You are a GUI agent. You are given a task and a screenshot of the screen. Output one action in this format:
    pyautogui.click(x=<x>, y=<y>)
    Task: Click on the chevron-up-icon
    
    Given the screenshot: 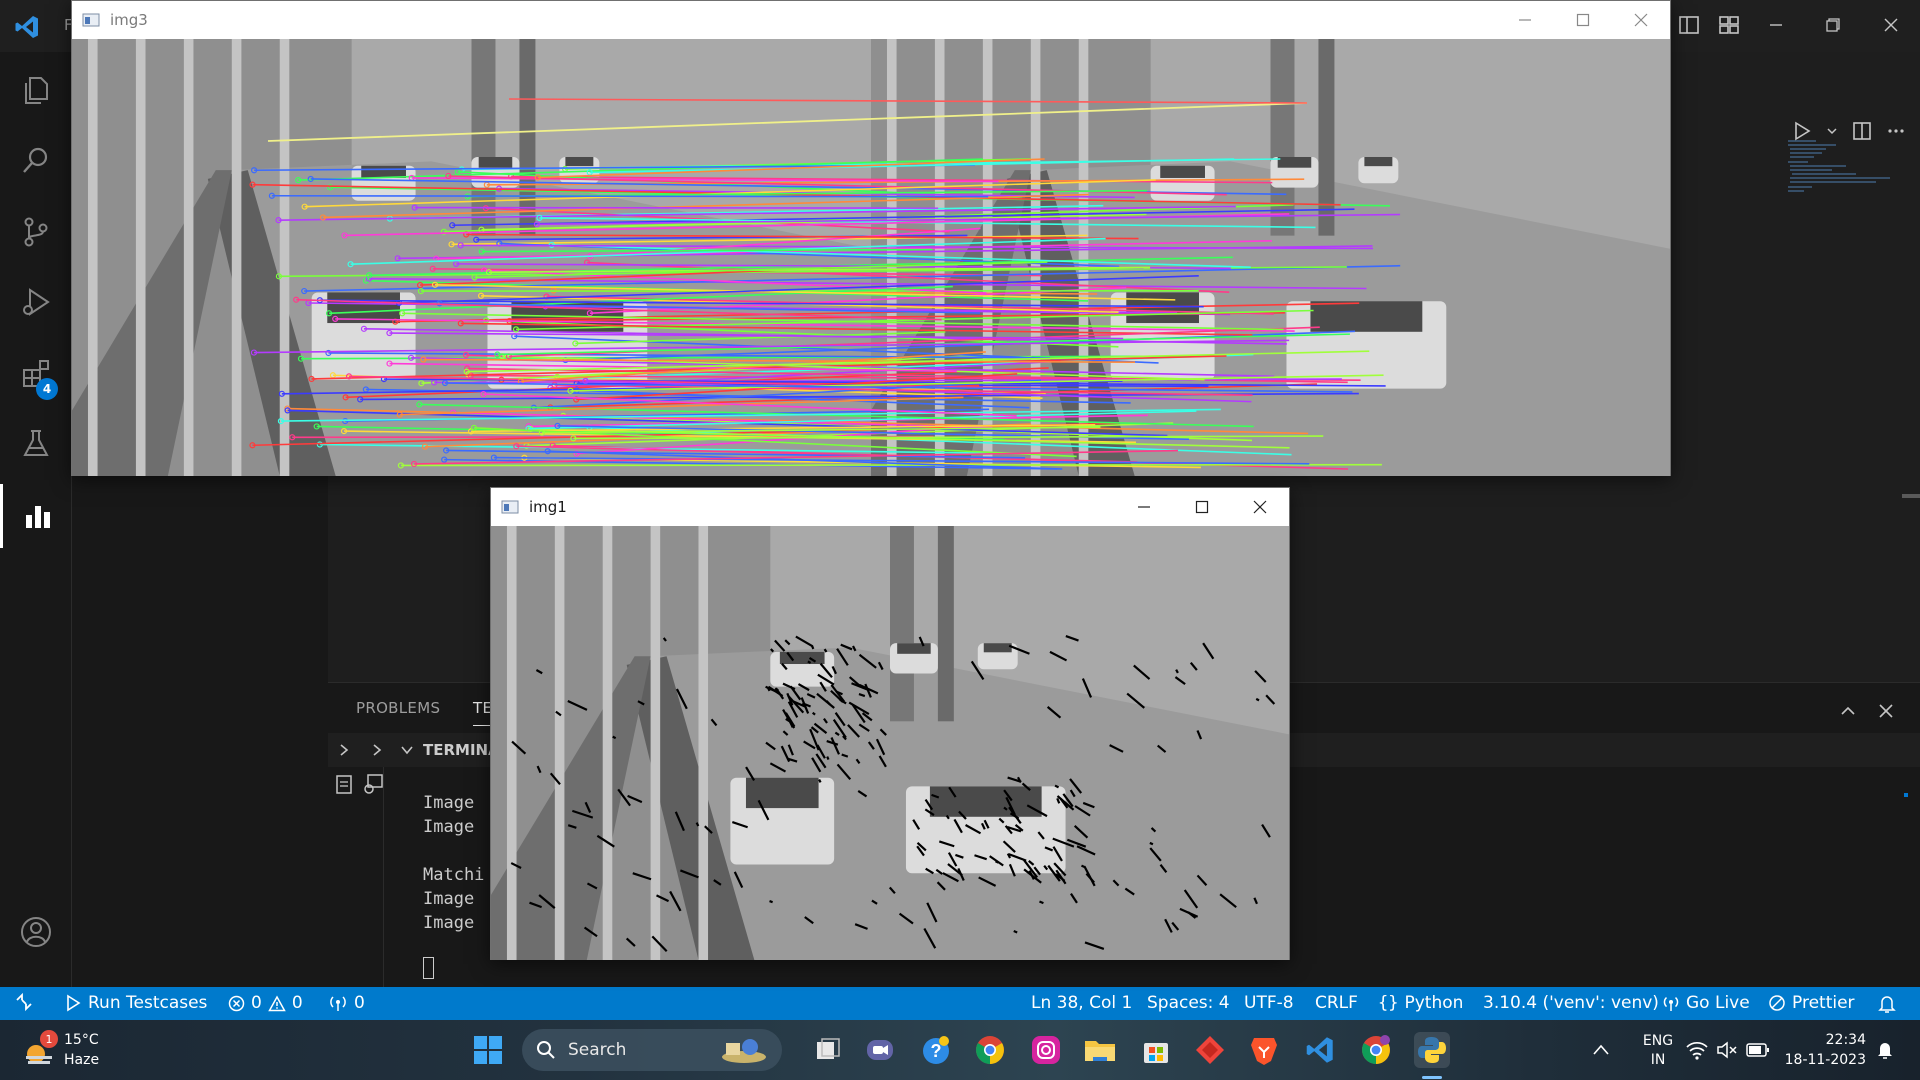 What is the action you would take?
    pyautogui.click(x=1601, y=1050)
    